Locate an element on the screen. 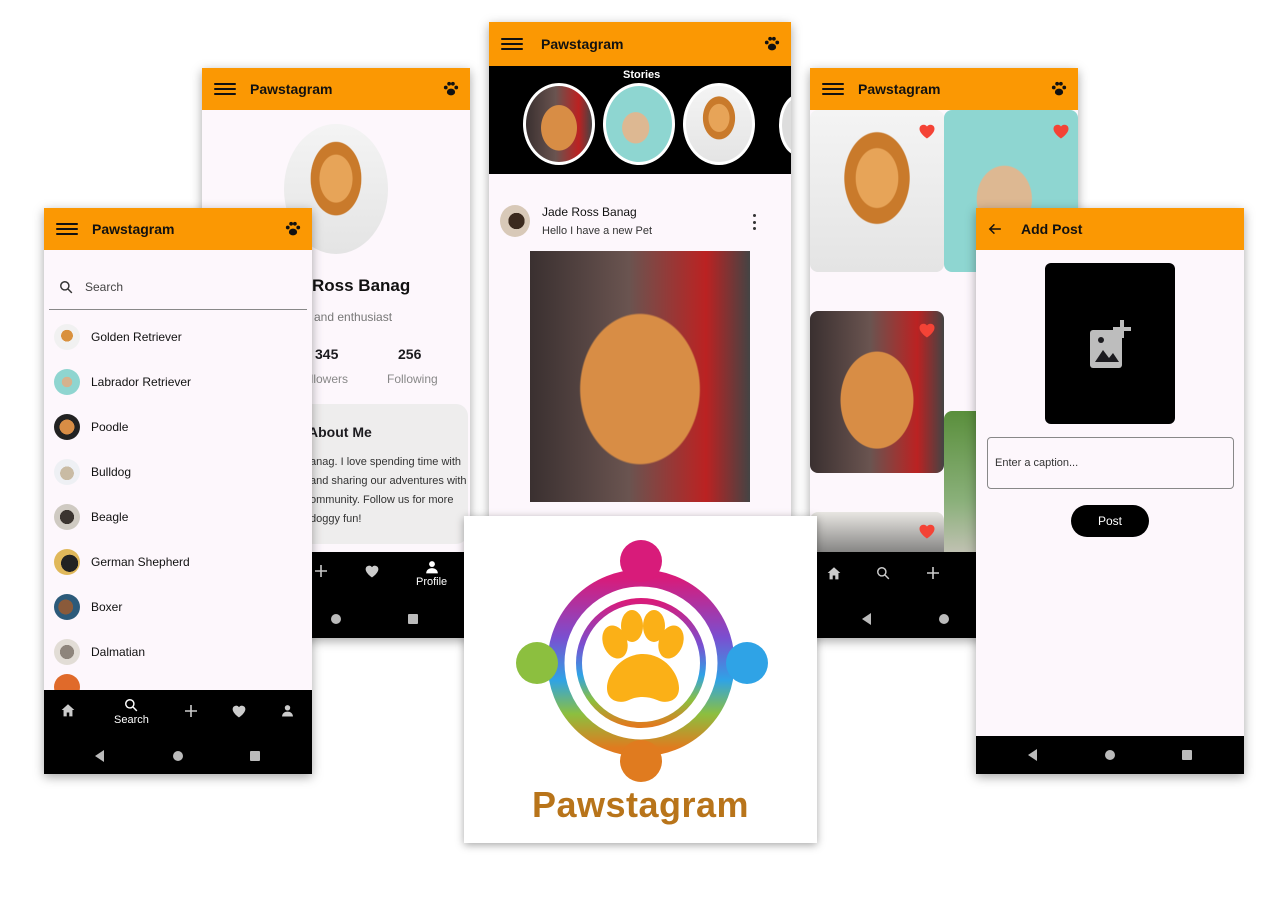 The width and height of the screenshot is (1280, 920). following-label: Following is located at coordinates (412, 379).